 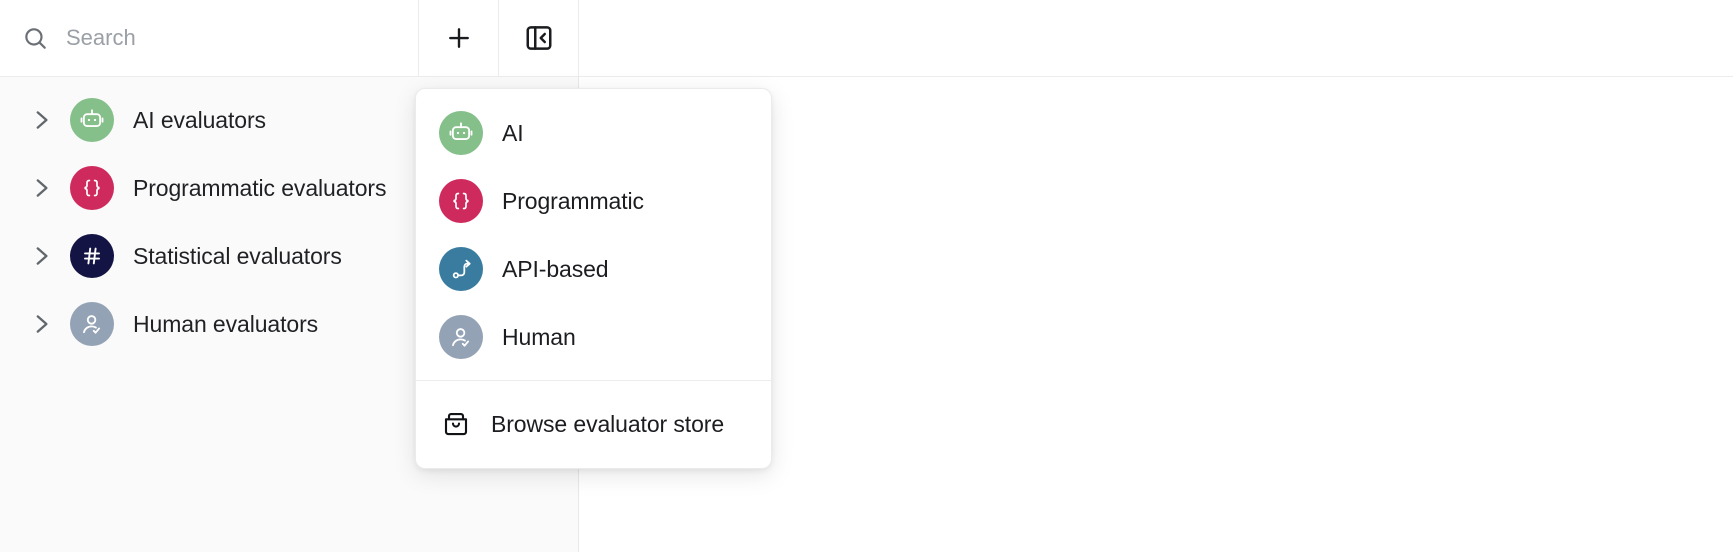 What do you see at coordinates (237, 255) in the screenshot?
I see `sidebar-item-label: Statistical evaluators` at bounding box center [237, 255].